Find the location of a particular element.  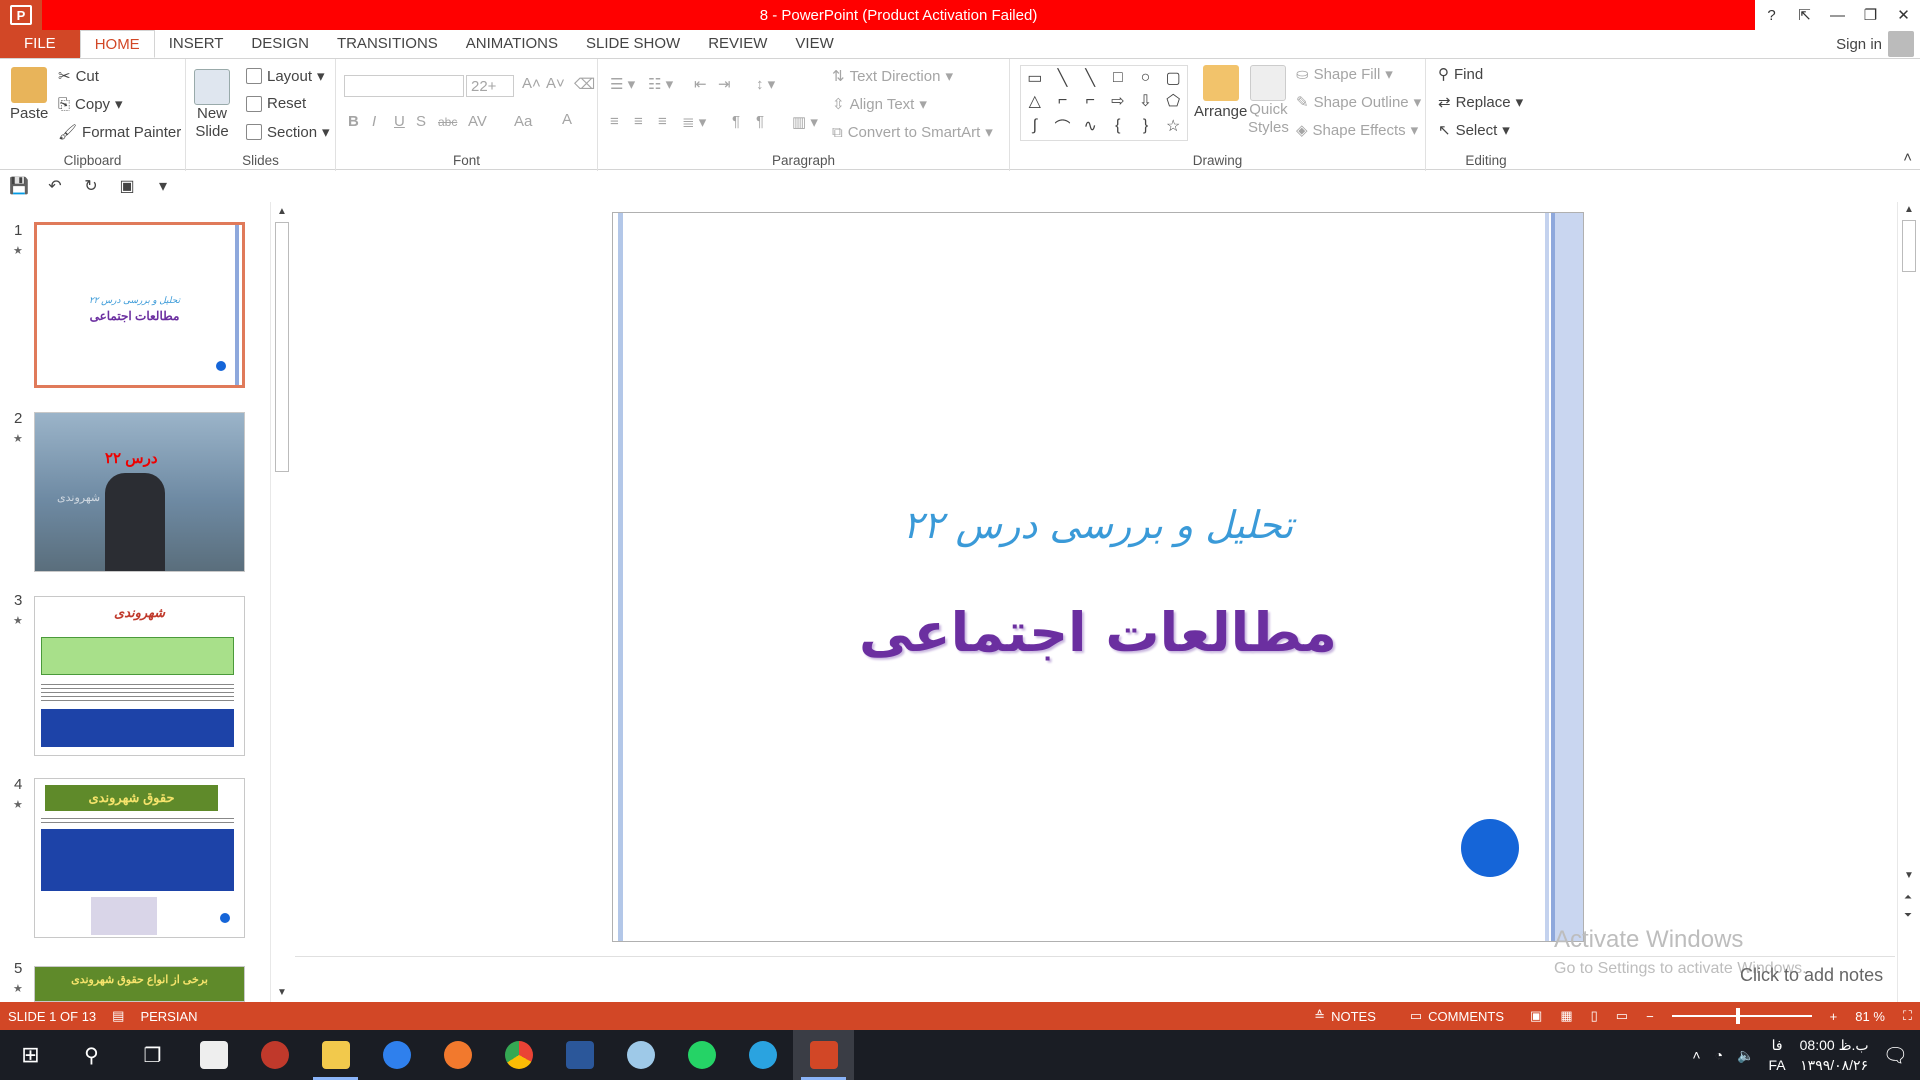

character-spacing-button: AV is located at coordinates (477, 121).